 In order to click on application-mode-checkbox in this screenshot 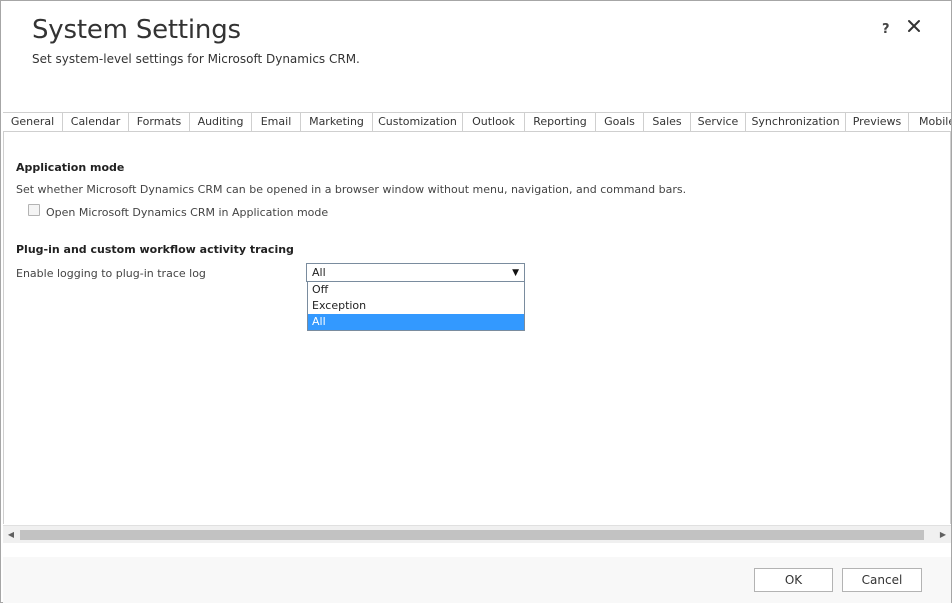, I will do `click(34, 210)`.